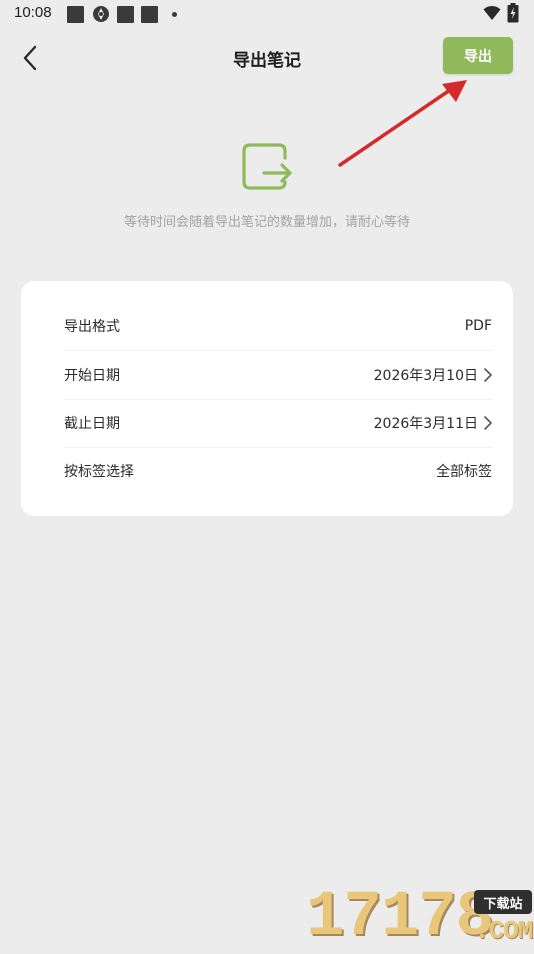 This screenshot has height=954, width=534. What do you see at coordinates (267, 57) in the screenshot?
I see `top-app-bar: 导出笔记 导出` at bounding box center [267, 57].